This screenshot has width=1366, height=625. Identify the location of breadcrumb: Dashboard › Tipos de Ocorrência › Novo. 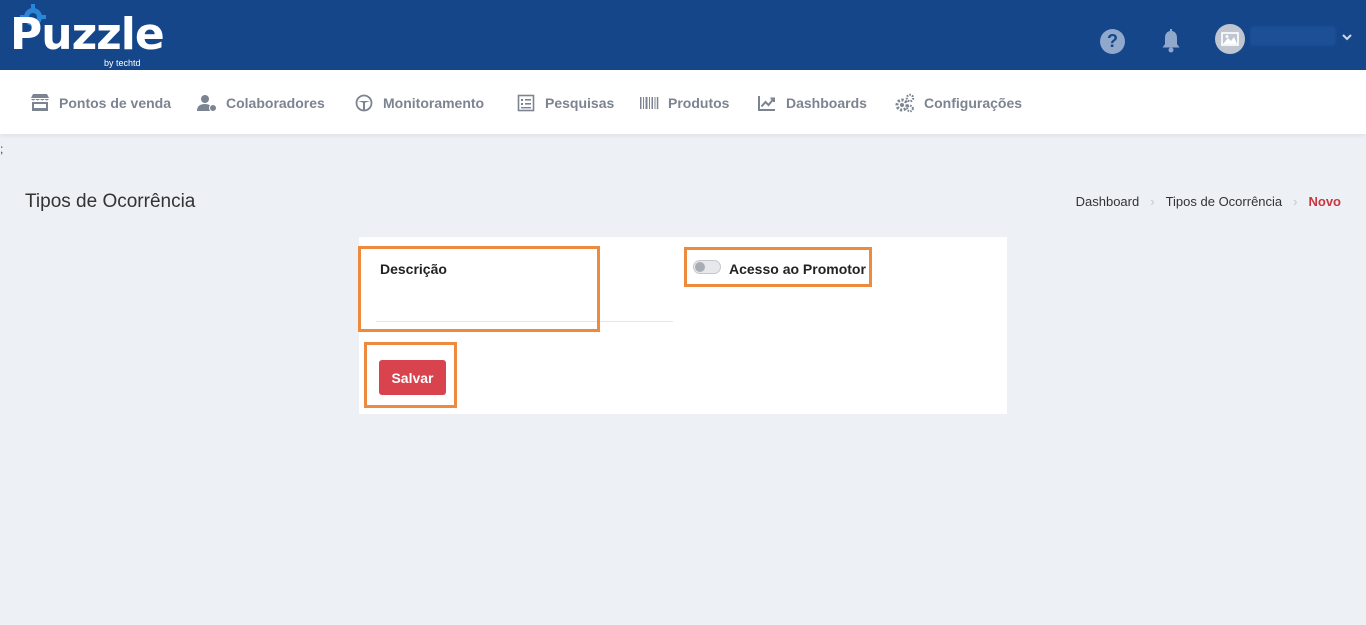
(1208, 201).